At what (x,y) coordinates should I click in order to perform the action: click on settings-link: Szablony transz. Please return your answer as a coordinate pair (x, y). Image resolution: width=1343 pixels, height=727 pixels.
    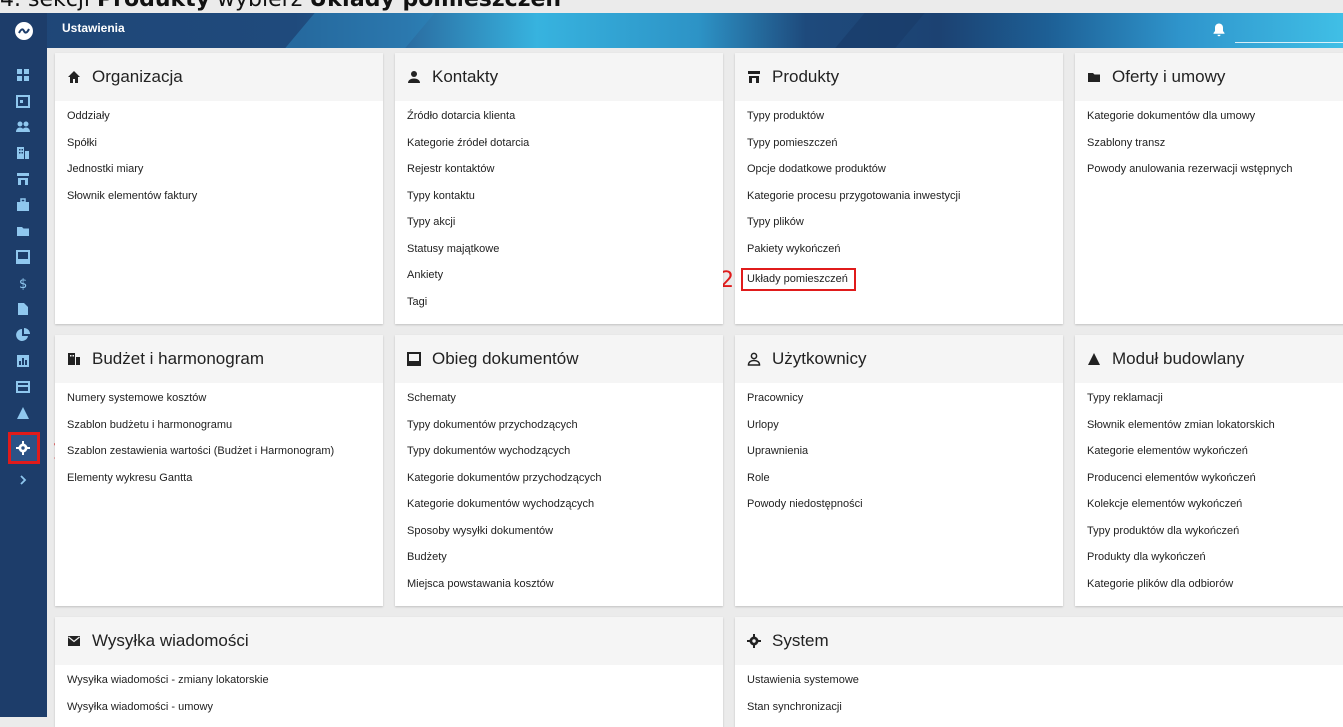
    Looking at the image, I should click on (1215, 149).